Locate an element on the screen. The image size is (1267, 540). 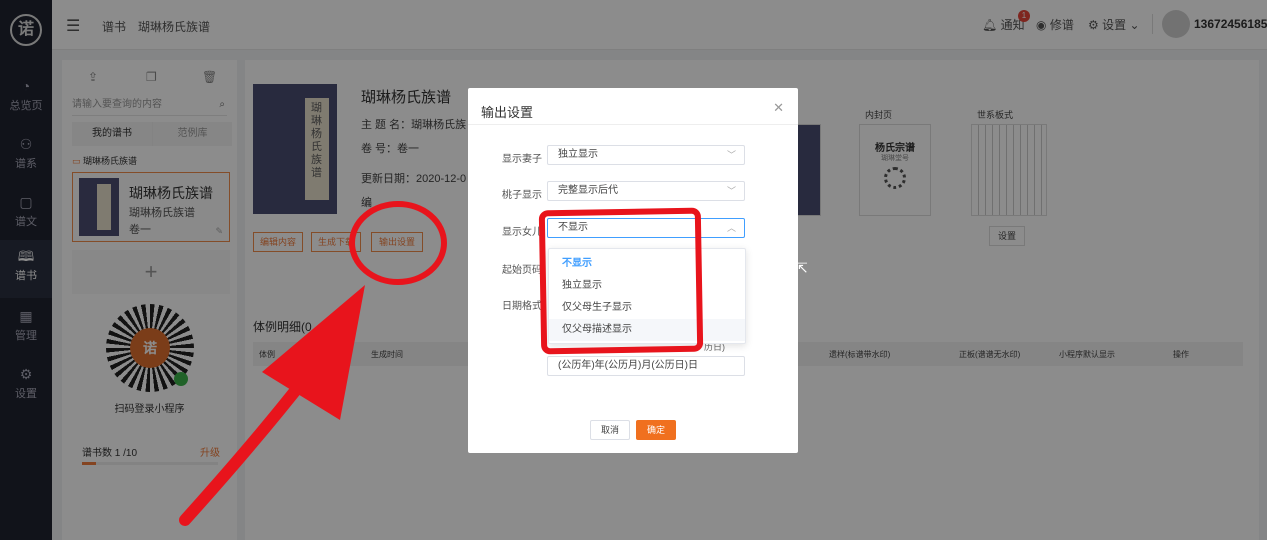
date-format-value: (公历年)年(公历月)月(公历日)日 is located at coordinates (628, 365).